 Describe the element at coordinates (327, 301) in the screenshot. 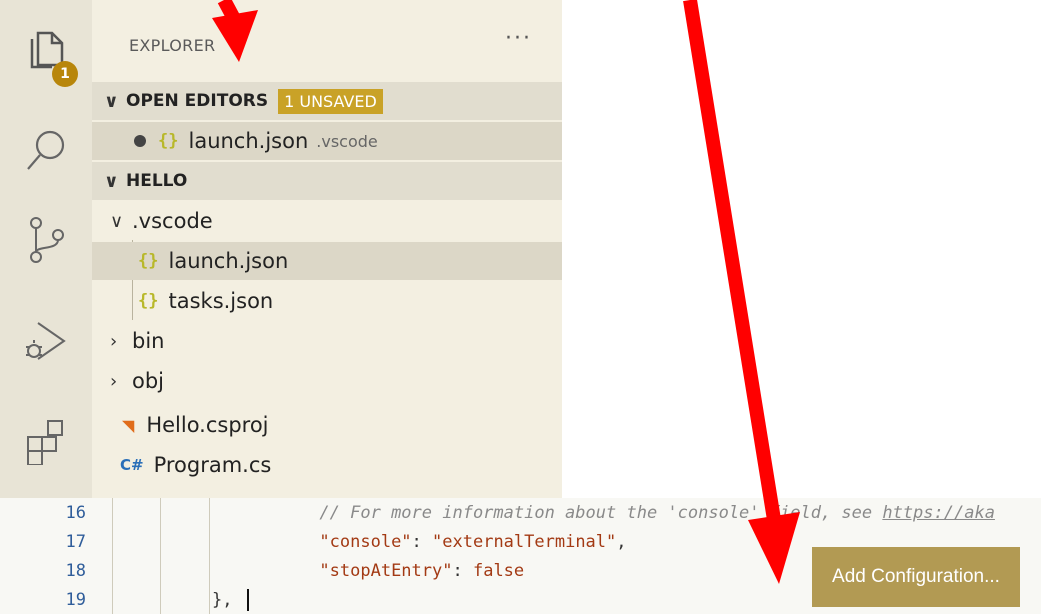

I see `tree-item-tasks-json: {} tasks.json` at that location.